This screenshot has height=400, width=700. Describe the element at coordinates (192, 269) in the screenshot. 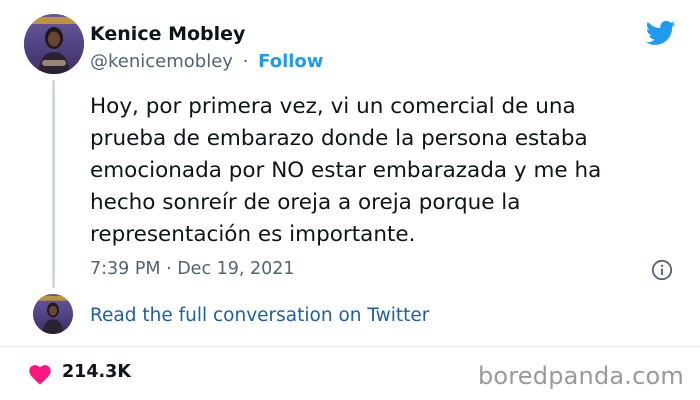

I see `tweet-timestamp: 7:39 PM · Dec 19, 2021` at that location.